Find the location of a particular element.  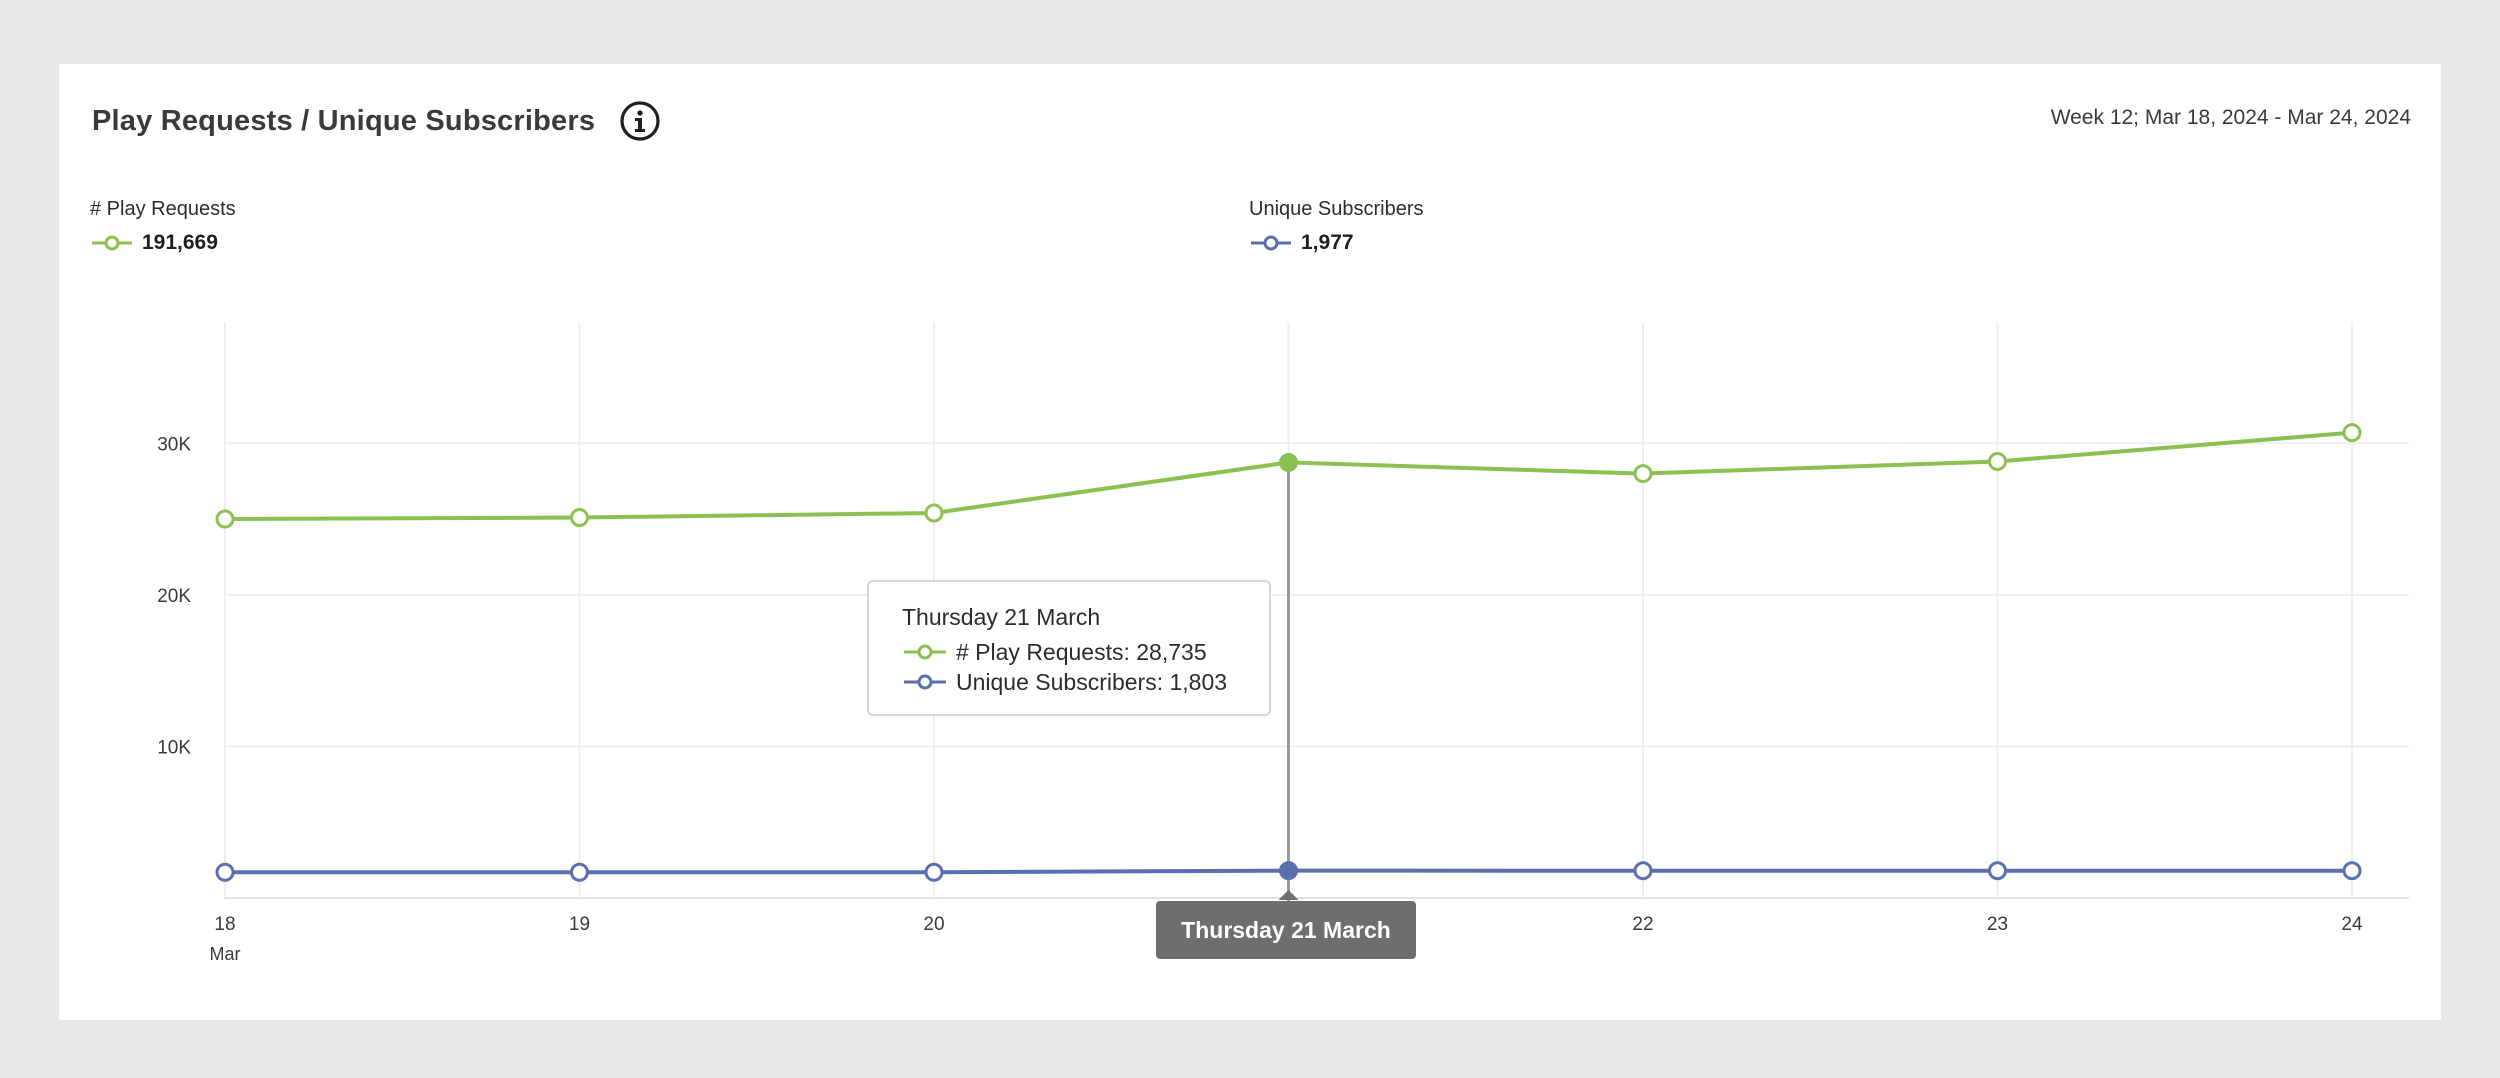

tooltip-row-unique-subscribers: Unique Subscribers: 1,803 is located at coordinates (1085, 682).